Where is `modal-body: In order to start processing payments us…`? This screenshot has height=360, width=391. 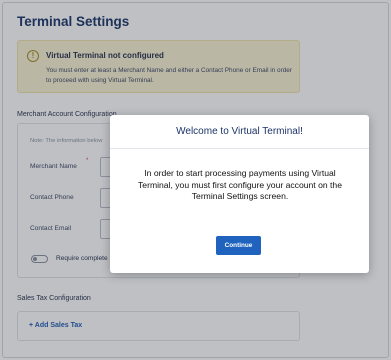
modal-body: In order to start processing payments us… is located at coordinates (240, 184).